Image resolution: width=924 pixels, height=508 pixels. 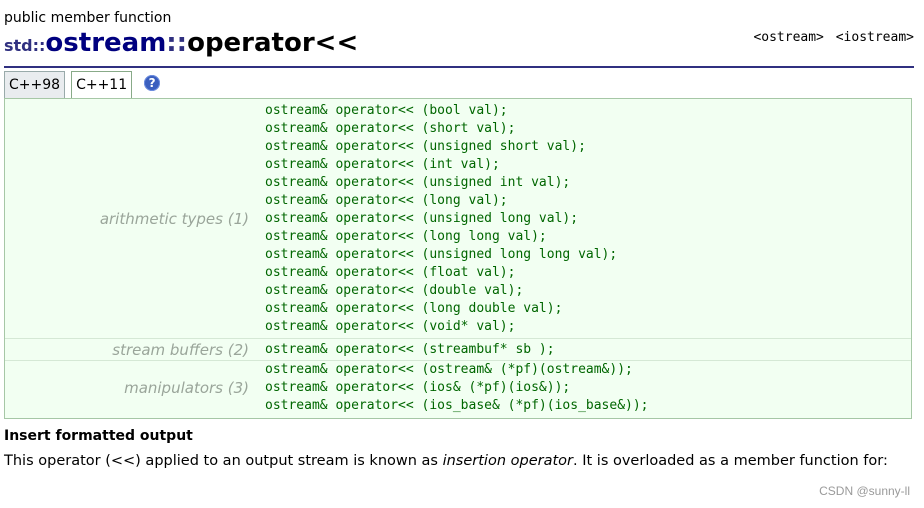 What do you see at coordinates (174, 219) in the screenshot?
I see `group-label: arithmetic types (1)` at bounding box center [174, 219].